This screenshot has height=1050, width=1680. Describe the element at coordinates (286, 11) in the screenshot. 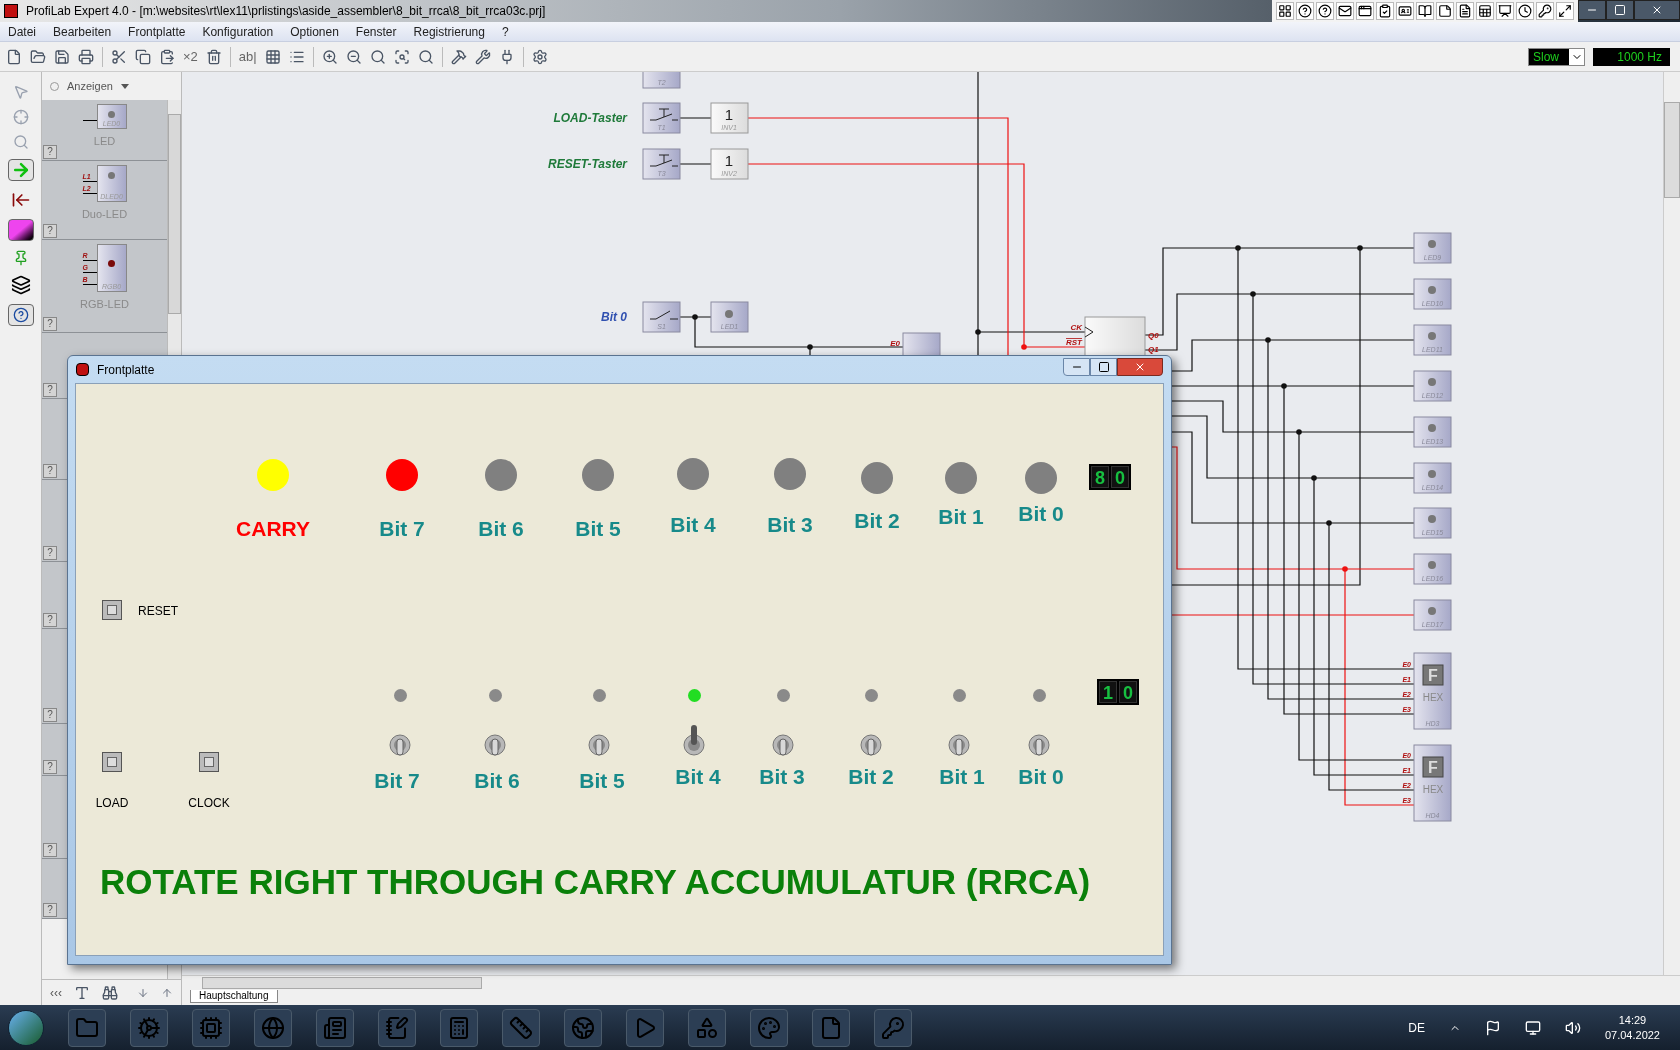

I see `window-title: ProfiLab Expert 4.0 - [m:\websites\rt\lex11\prlistings\aside_assembler\8_bit_rrca\8_bit_rrca03c.prj]` at that location.